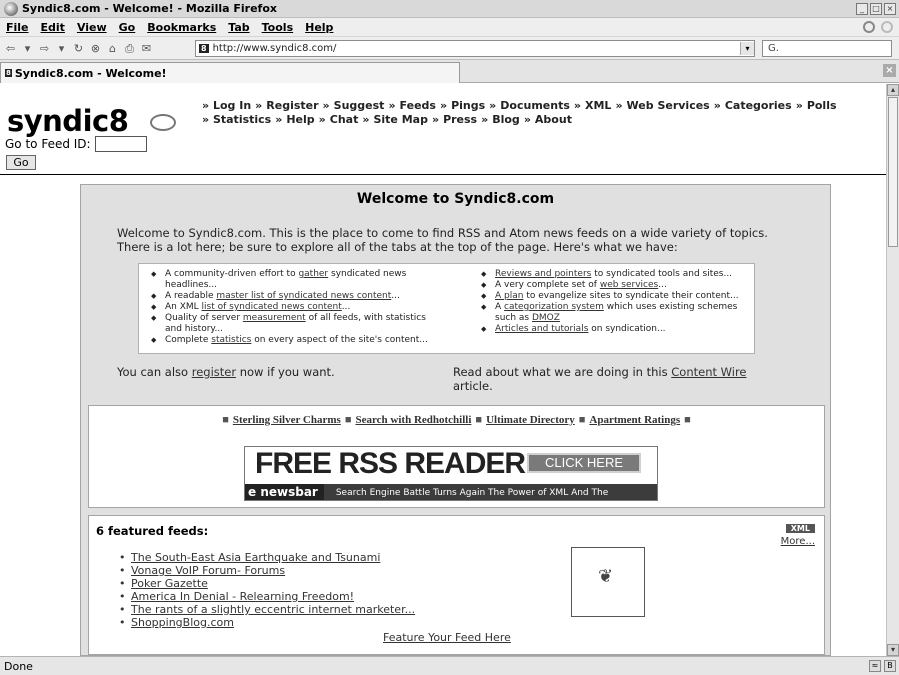 The width and height of the screenshot is (899, 675). I want to click on url-bar: 8 http://www.syndic8.com/ ▾, so click(475, 48).